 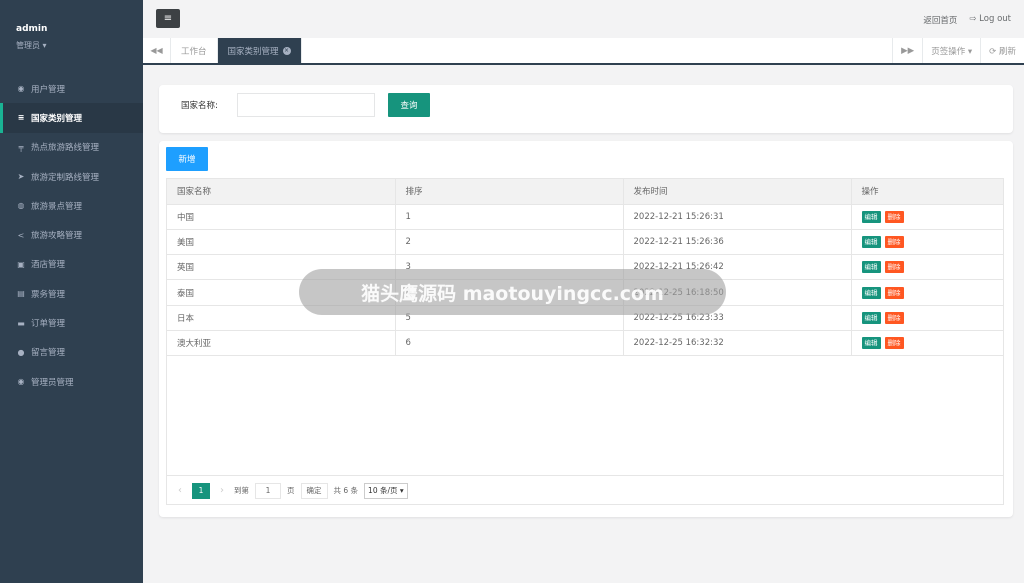 I want to click on sidebar-item-5: < 旅游攻略管理, so click(x=71, y=234).